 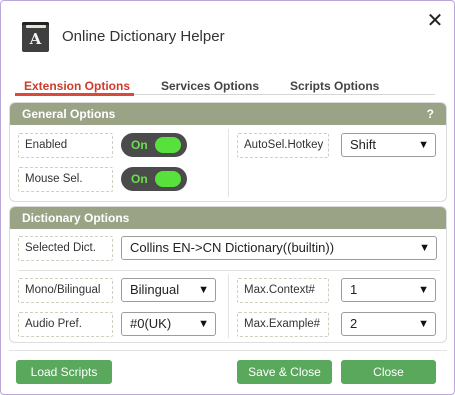 I want to click on max-context-label: Max.Context#, so click(x=283, y=290).